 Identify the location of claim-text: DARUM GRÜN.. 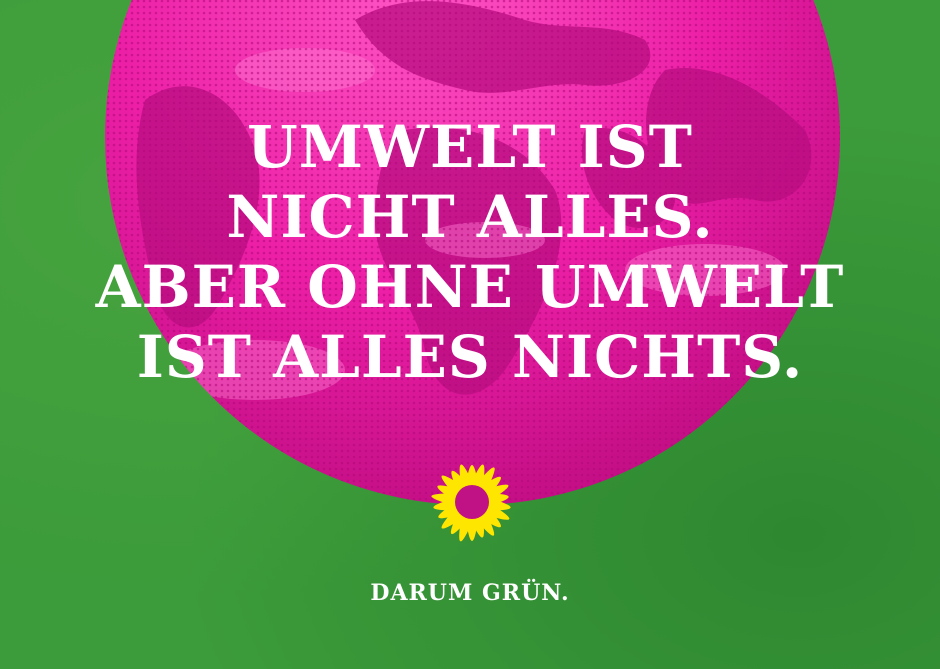
(470, 593).